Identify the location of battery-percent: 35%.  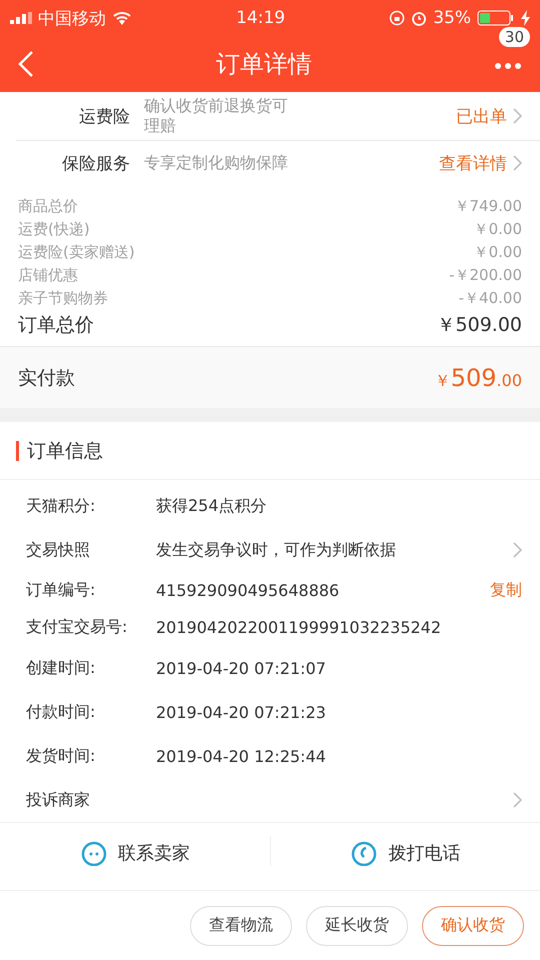
(452, 18).